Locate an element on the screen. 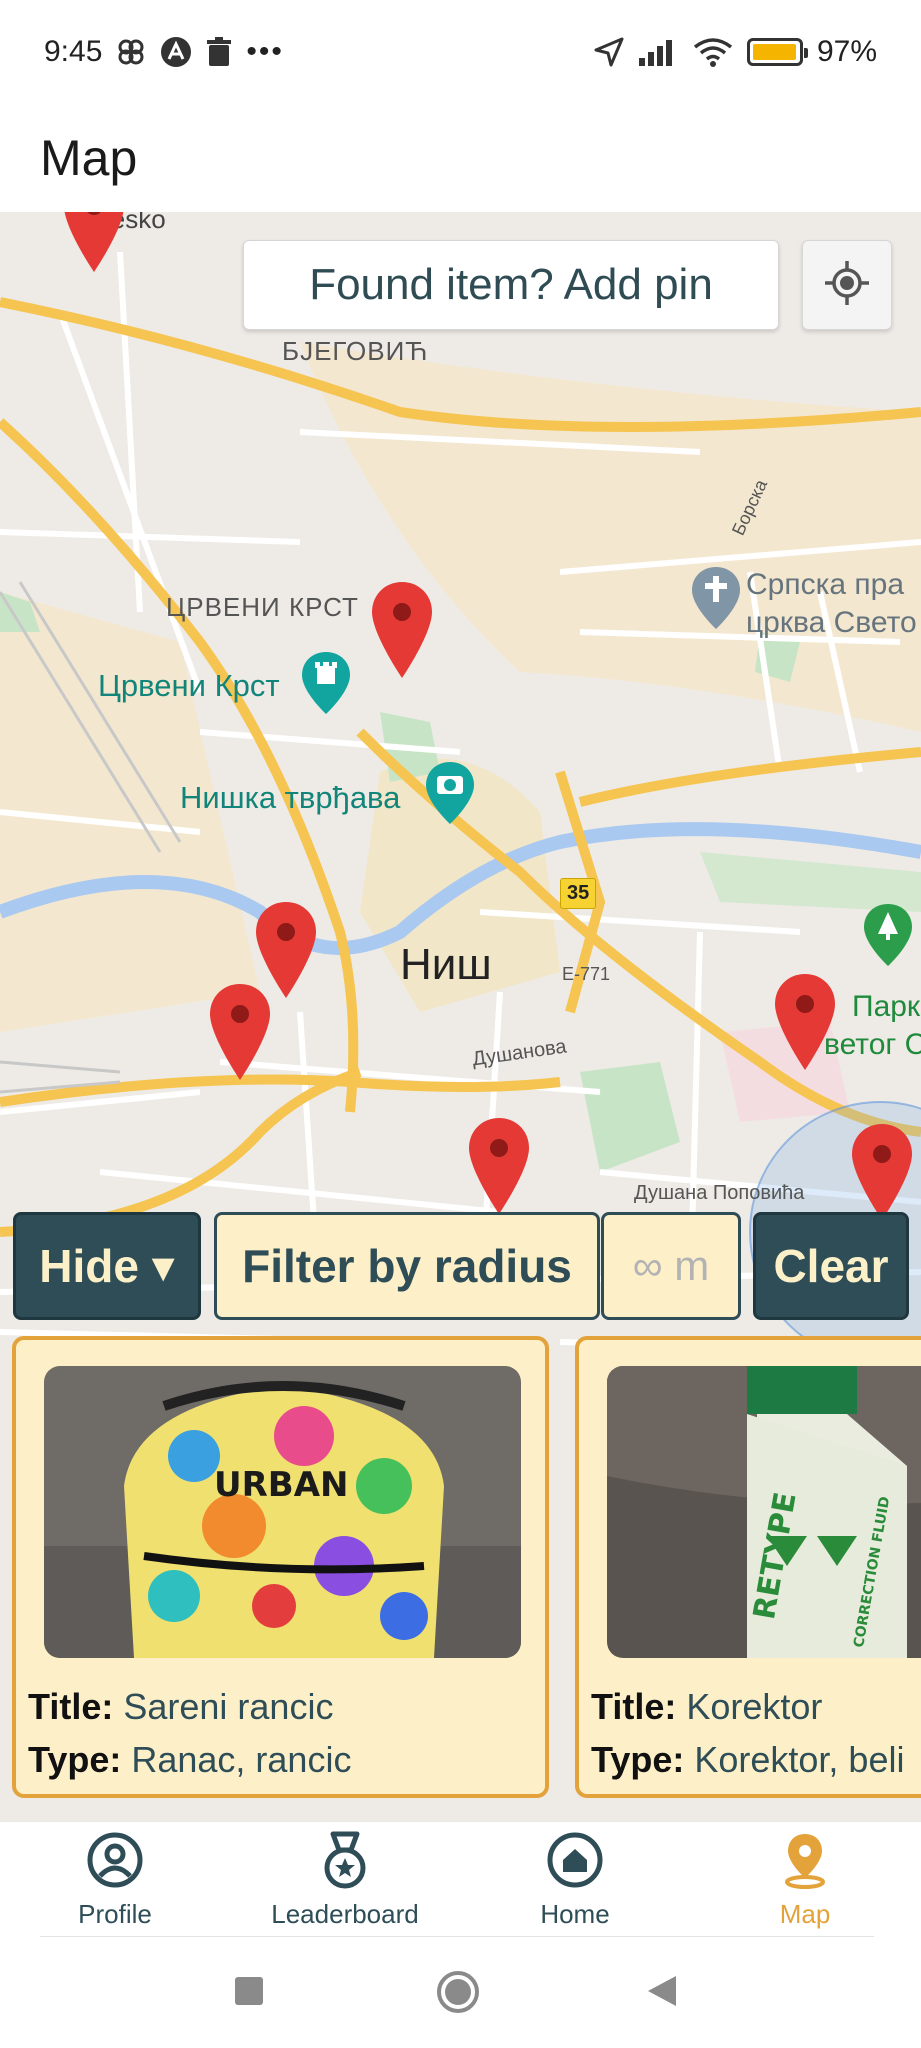 This screenshot has width=921, height=2048. nav-item-profile: Profile is located at coordinates (115, 1883).